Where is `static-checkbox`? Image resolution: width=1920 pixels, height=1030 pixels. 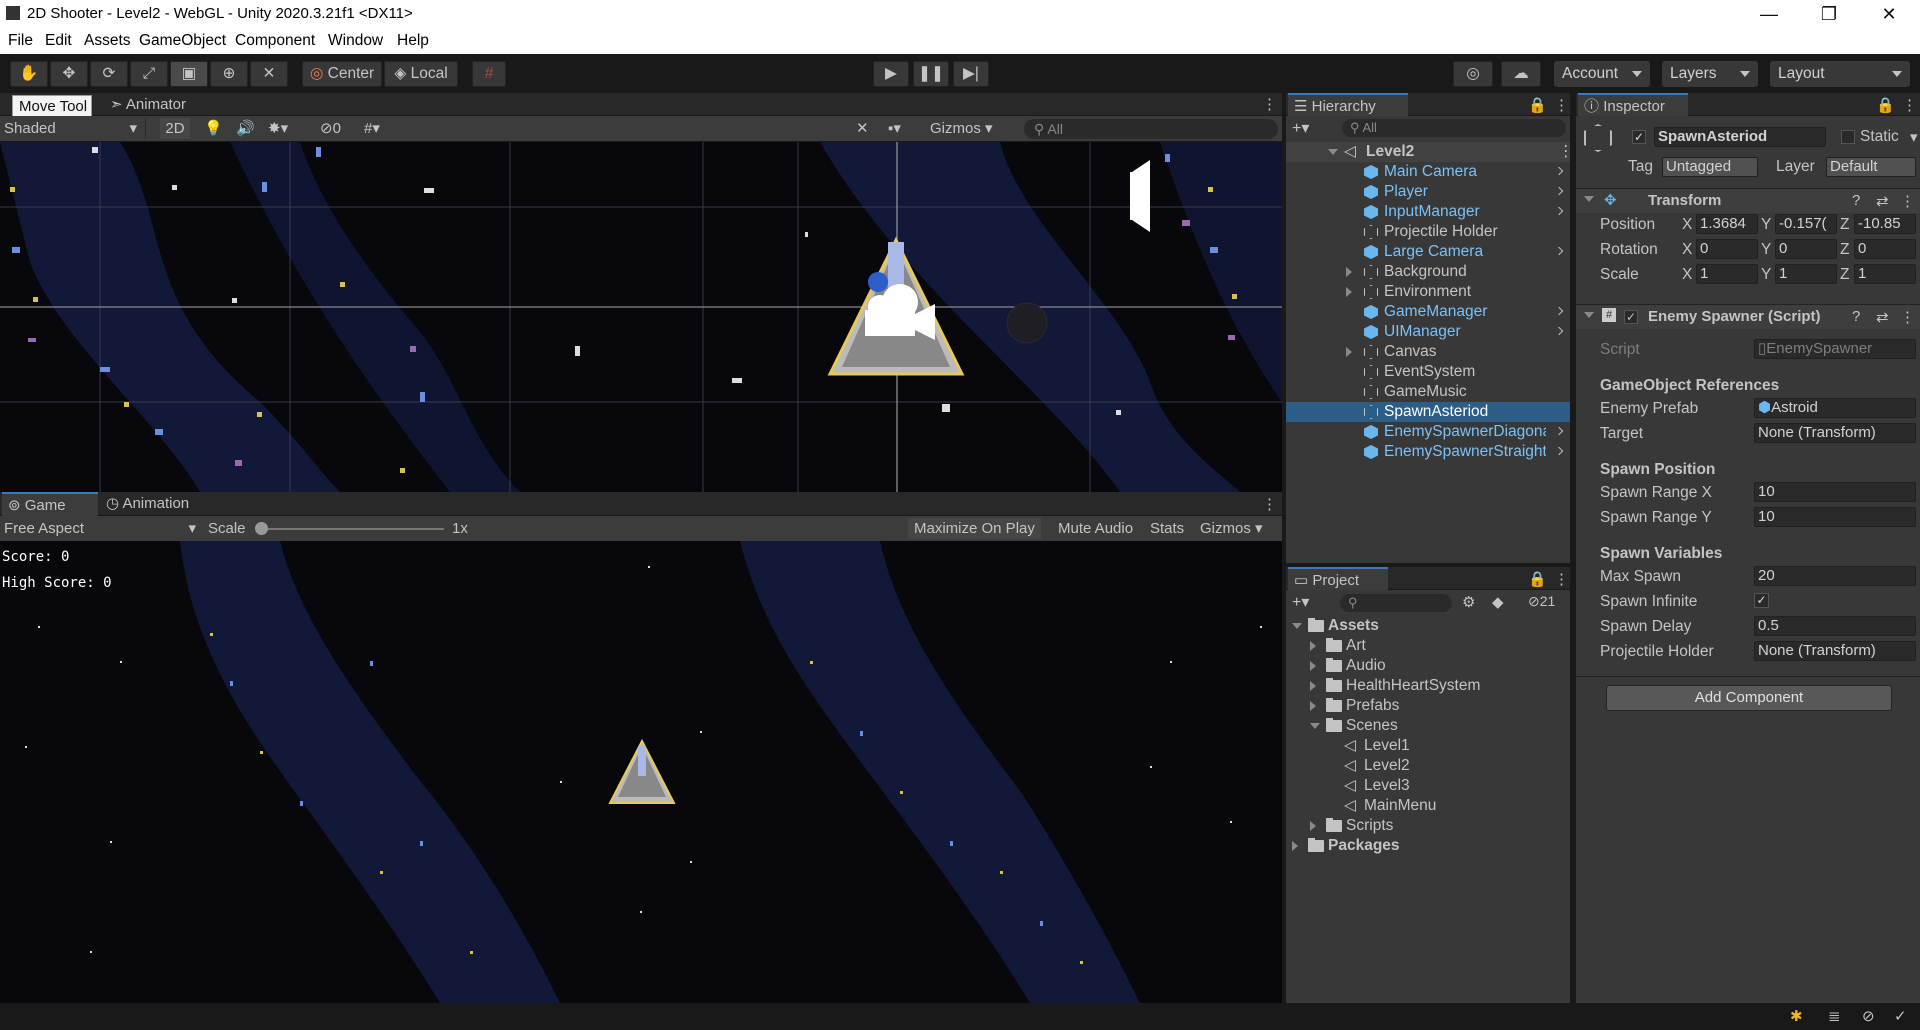 static-checkbox is located at coordinates (1848, 137).